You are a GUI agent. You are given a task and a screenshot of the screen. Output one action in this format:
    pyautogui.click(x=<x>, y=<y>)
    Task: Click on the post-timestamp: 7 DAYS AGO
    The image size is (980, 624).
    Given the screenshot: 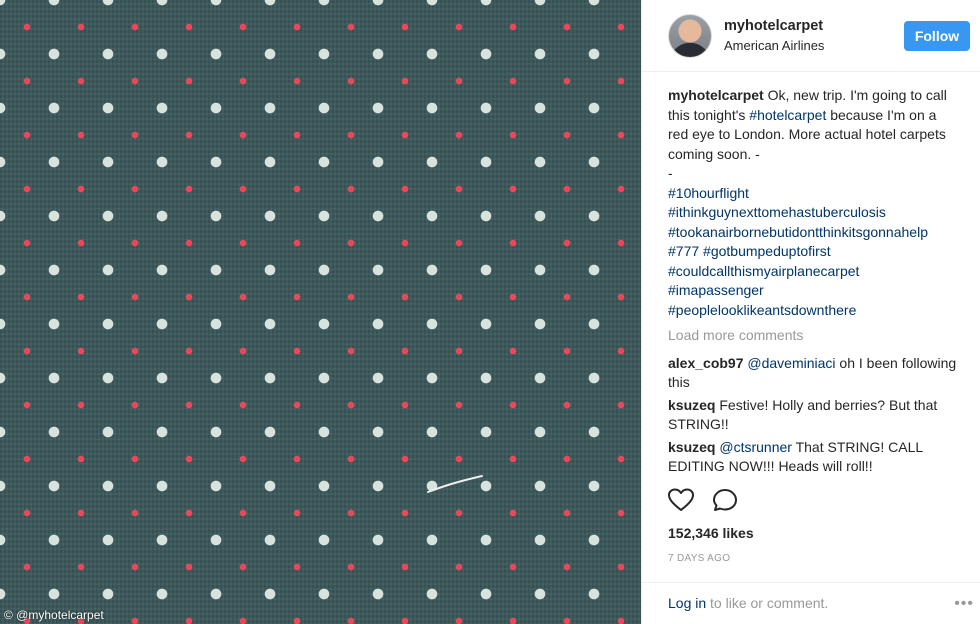 What is the action you would take?
    pyautogui.click(x=699, y=558)
    